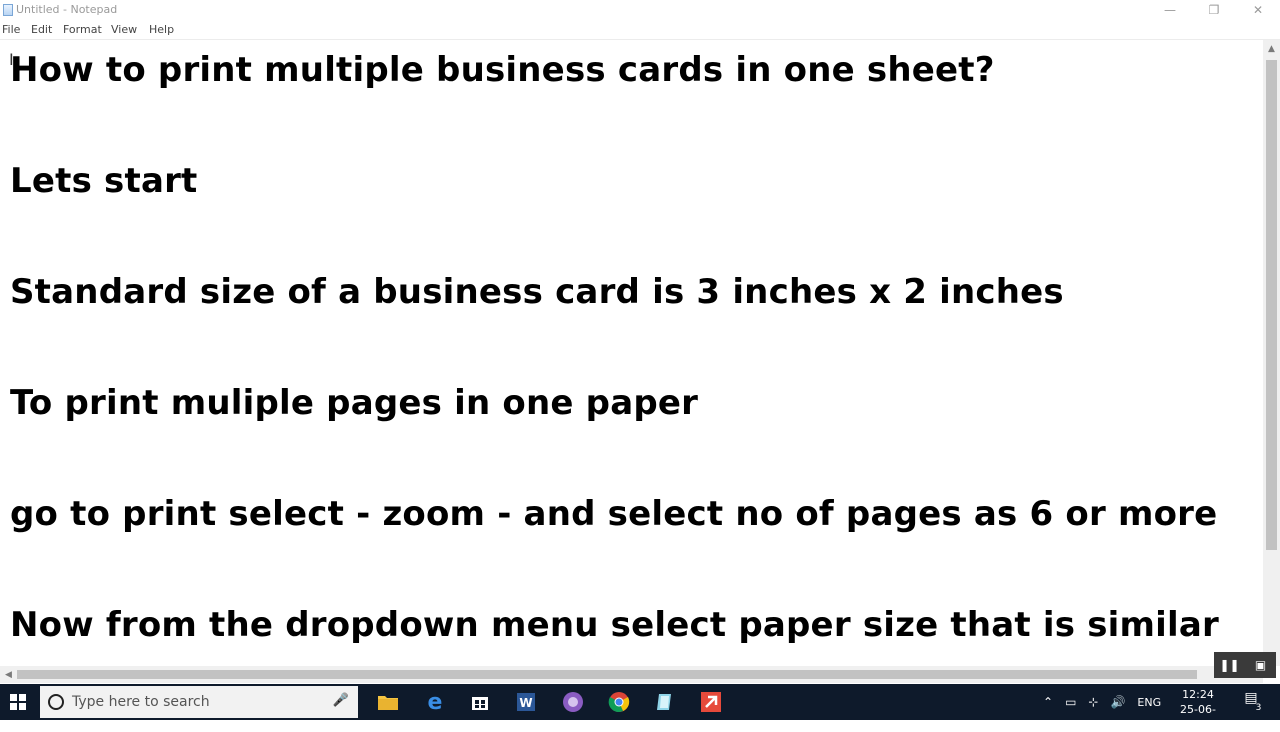  Describe the element at coordinates (41, 29) in the screenshot. I see `menu-edit: Edit` at that location.